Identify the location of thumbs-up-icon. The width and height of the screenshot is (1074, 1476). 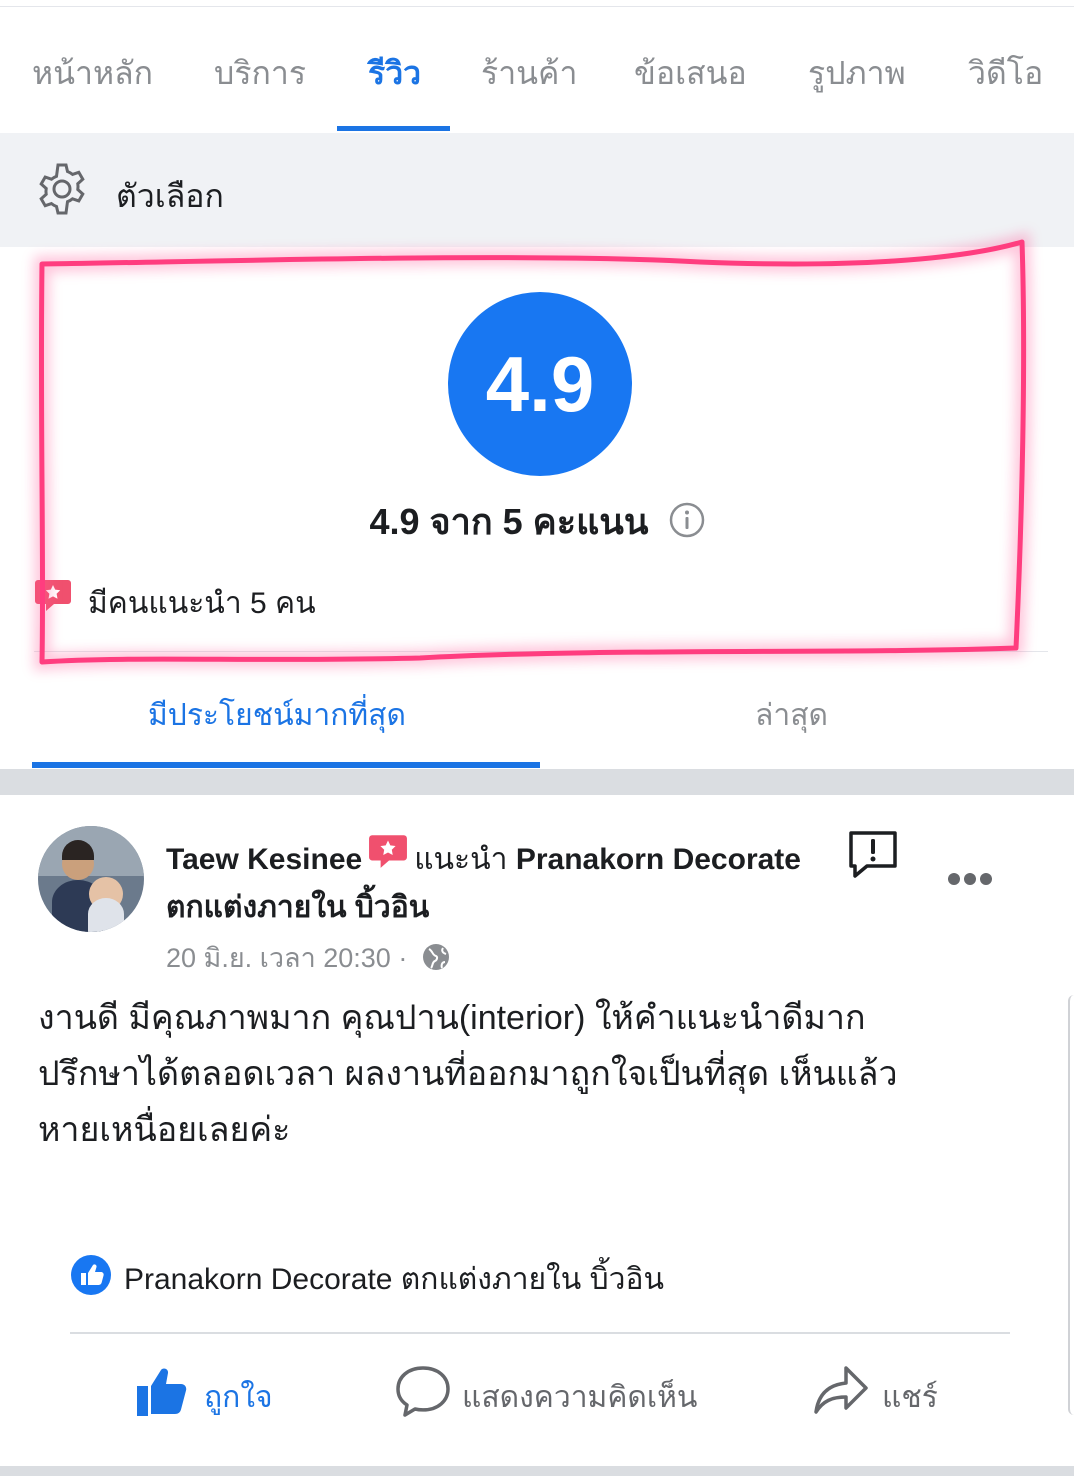
(162, 1392).